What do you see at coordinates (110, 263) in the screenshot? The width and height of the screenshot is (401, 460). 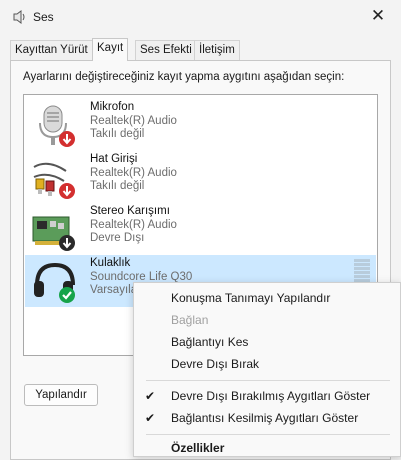 I see `device-name: Kulaklık` at bounding box center [110, 263].